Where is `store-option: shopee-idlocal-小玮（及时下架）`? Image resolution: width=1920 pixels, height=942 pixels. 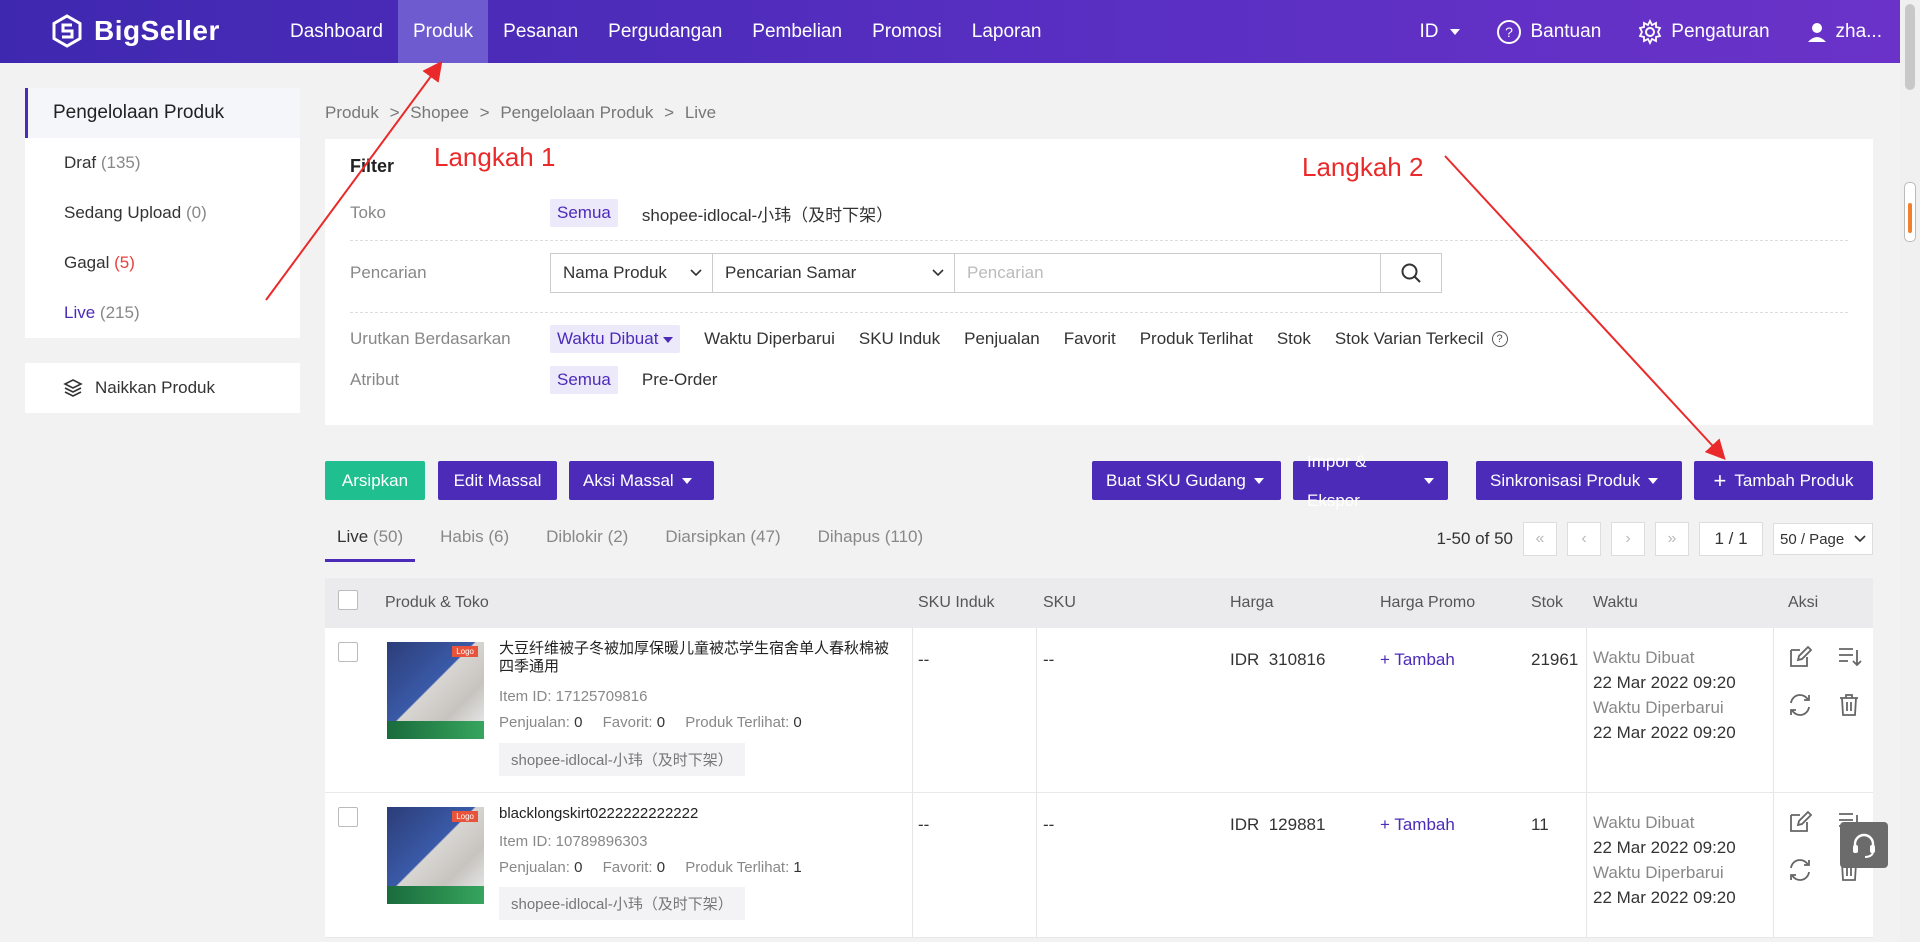
store-option: shopee-idlocal-小玮（及时下架） is located at coordinates (767, 213).